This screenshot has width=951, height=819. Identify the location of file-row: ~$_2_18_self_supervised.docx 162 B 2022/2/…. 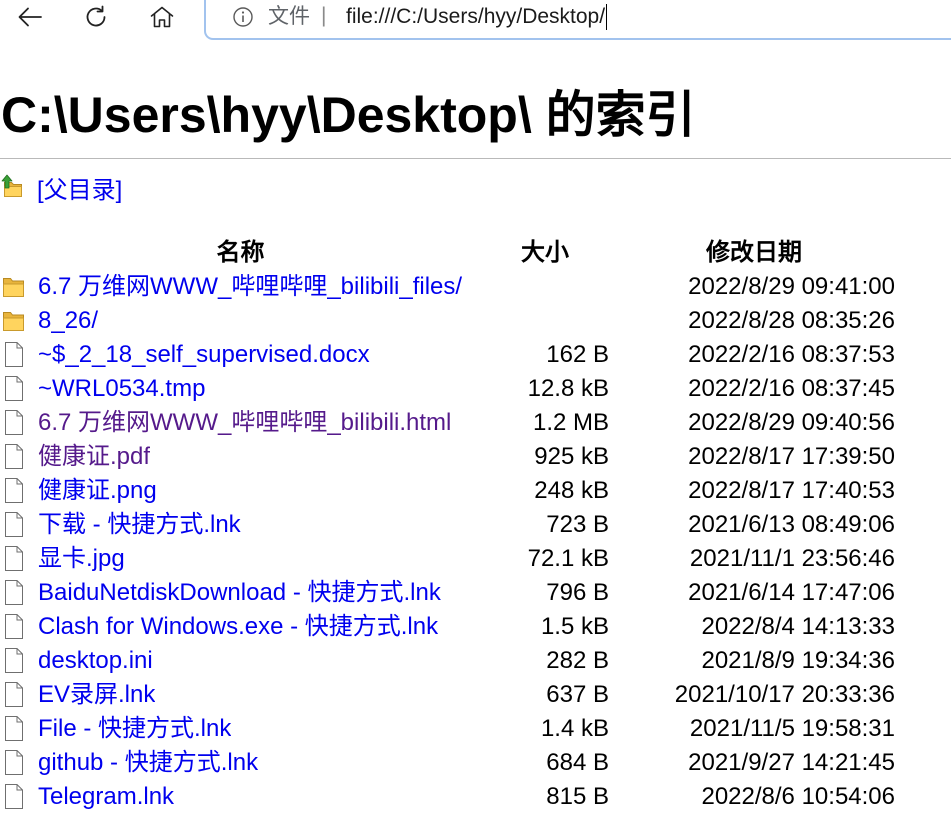
(475, 355).